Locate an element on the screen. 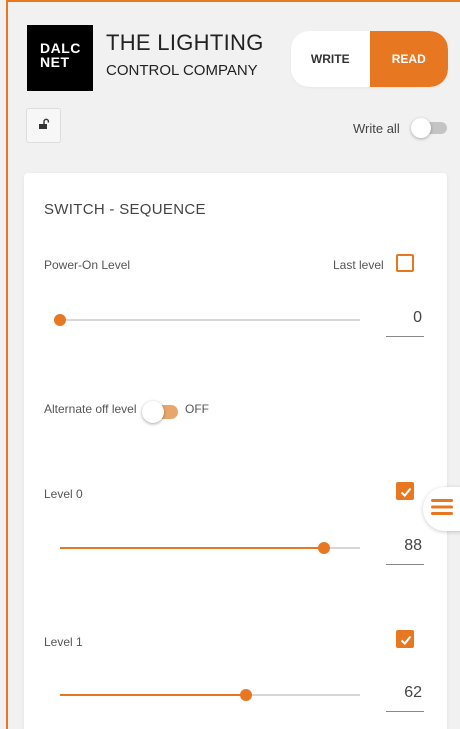 Image resolution: width=460 pixels, height=729 pixels. write-button: WRITE is located at coordinates (330, 59).